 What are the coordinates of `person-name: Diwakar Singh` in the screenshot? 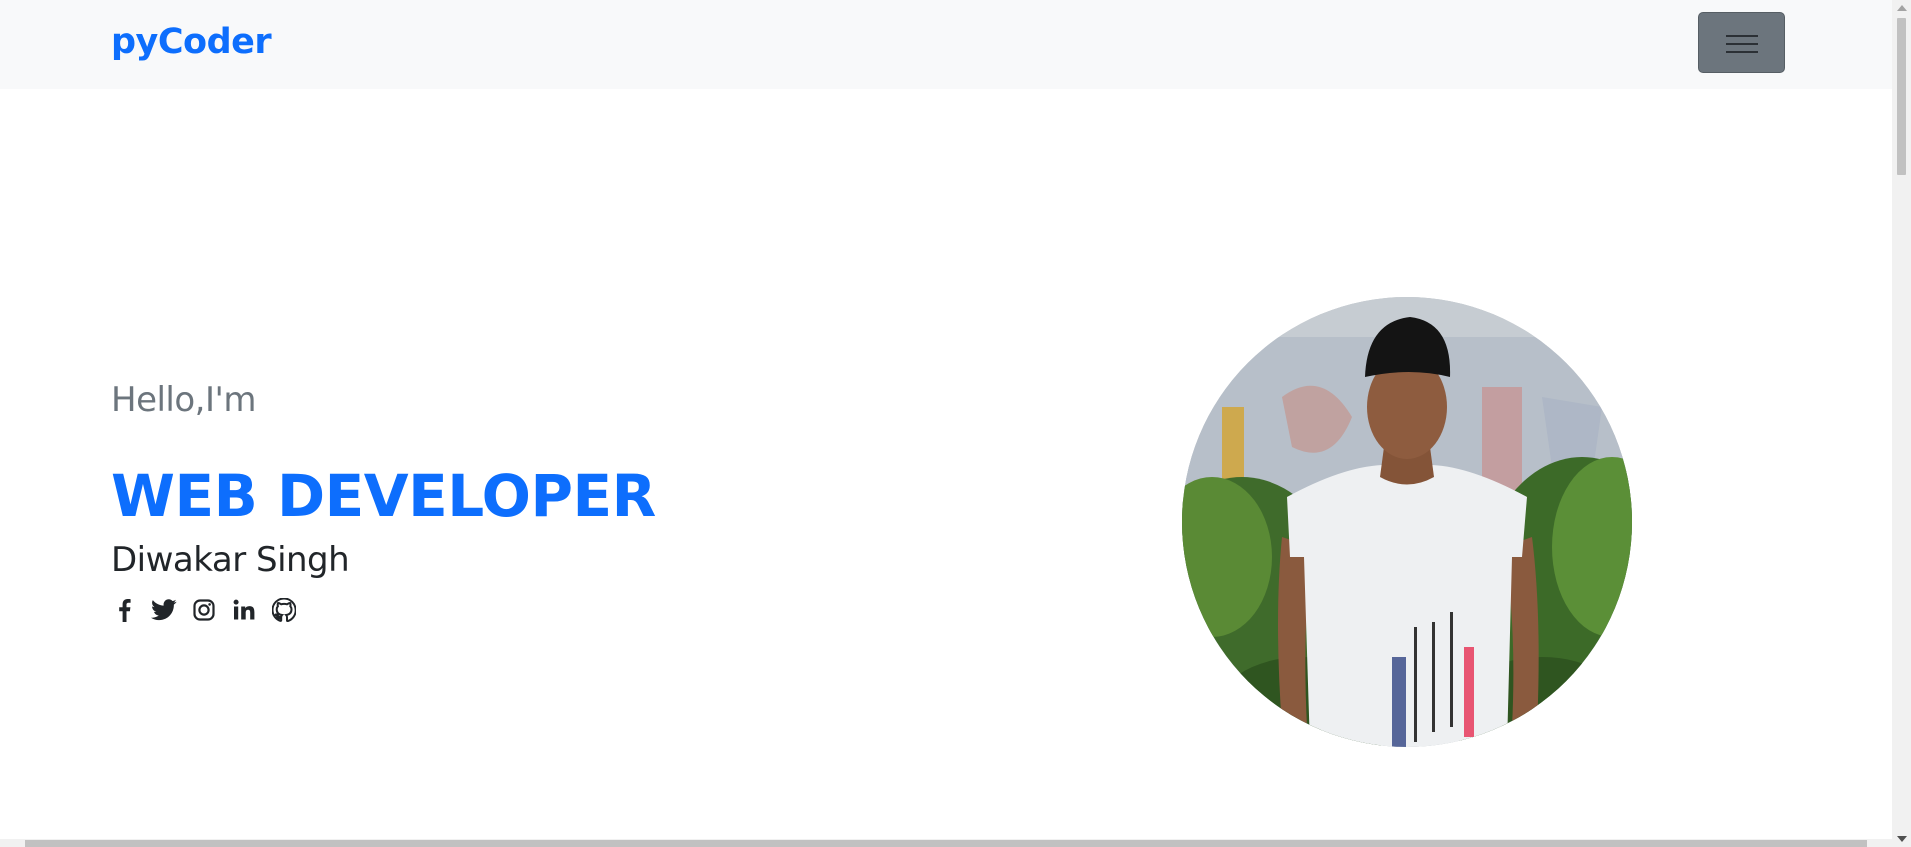 It's located at (230, 560).